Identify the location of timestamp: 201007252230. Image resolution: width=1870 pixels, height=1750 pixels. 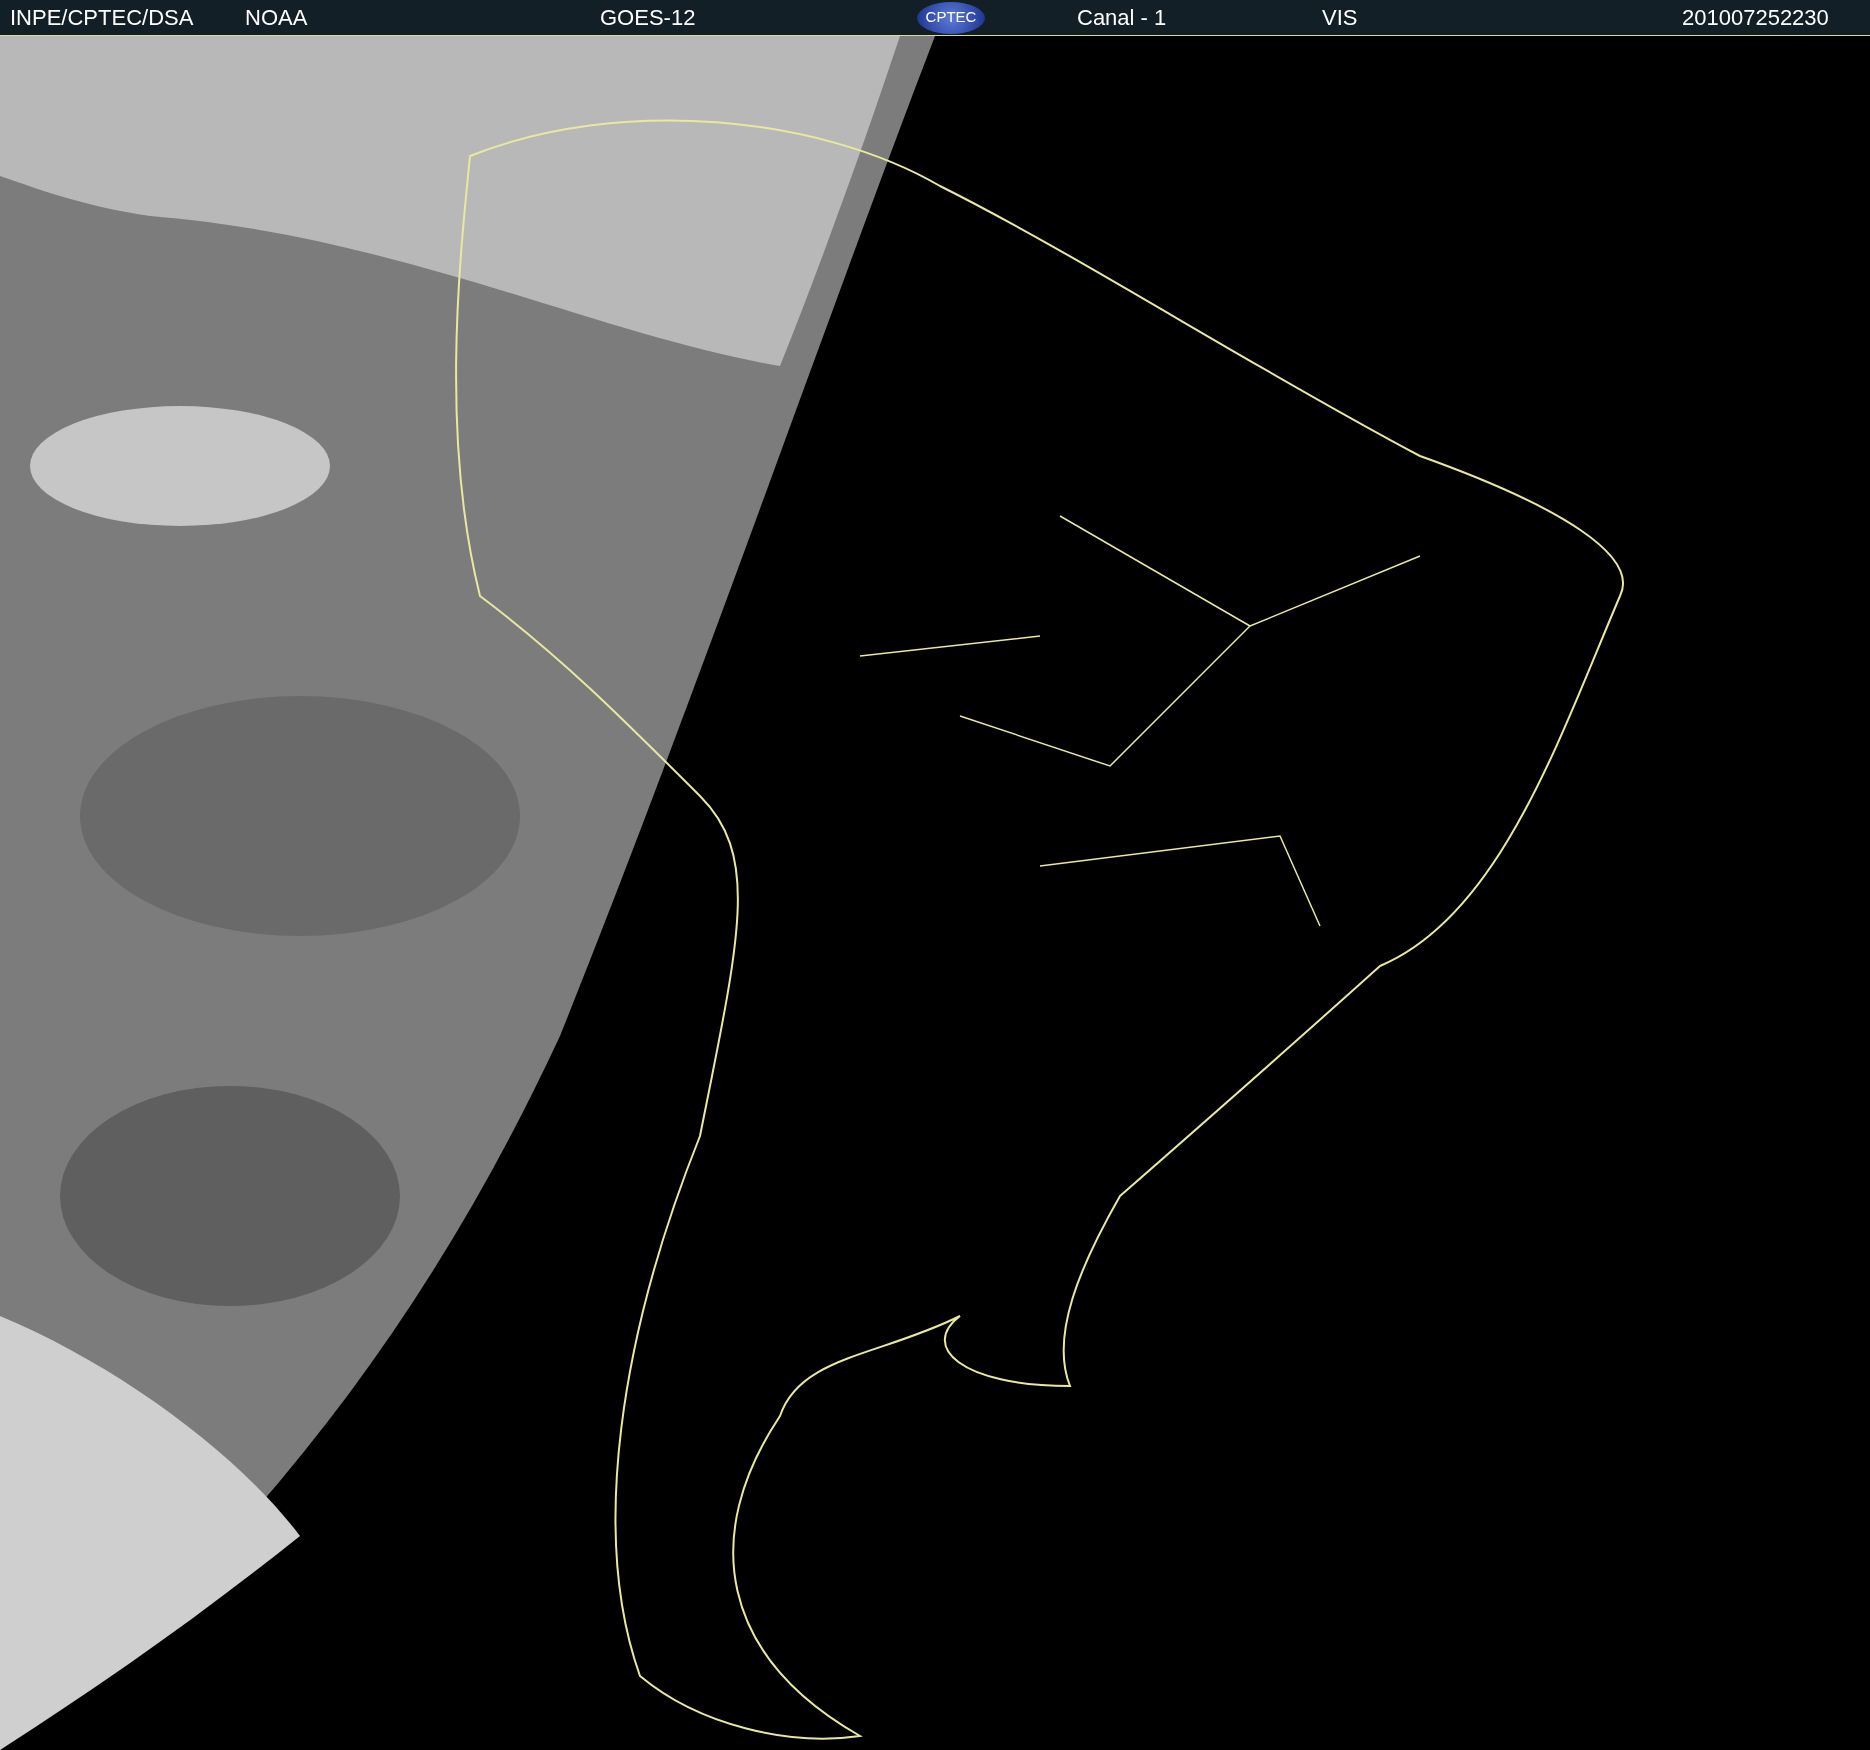
(1755, 18).